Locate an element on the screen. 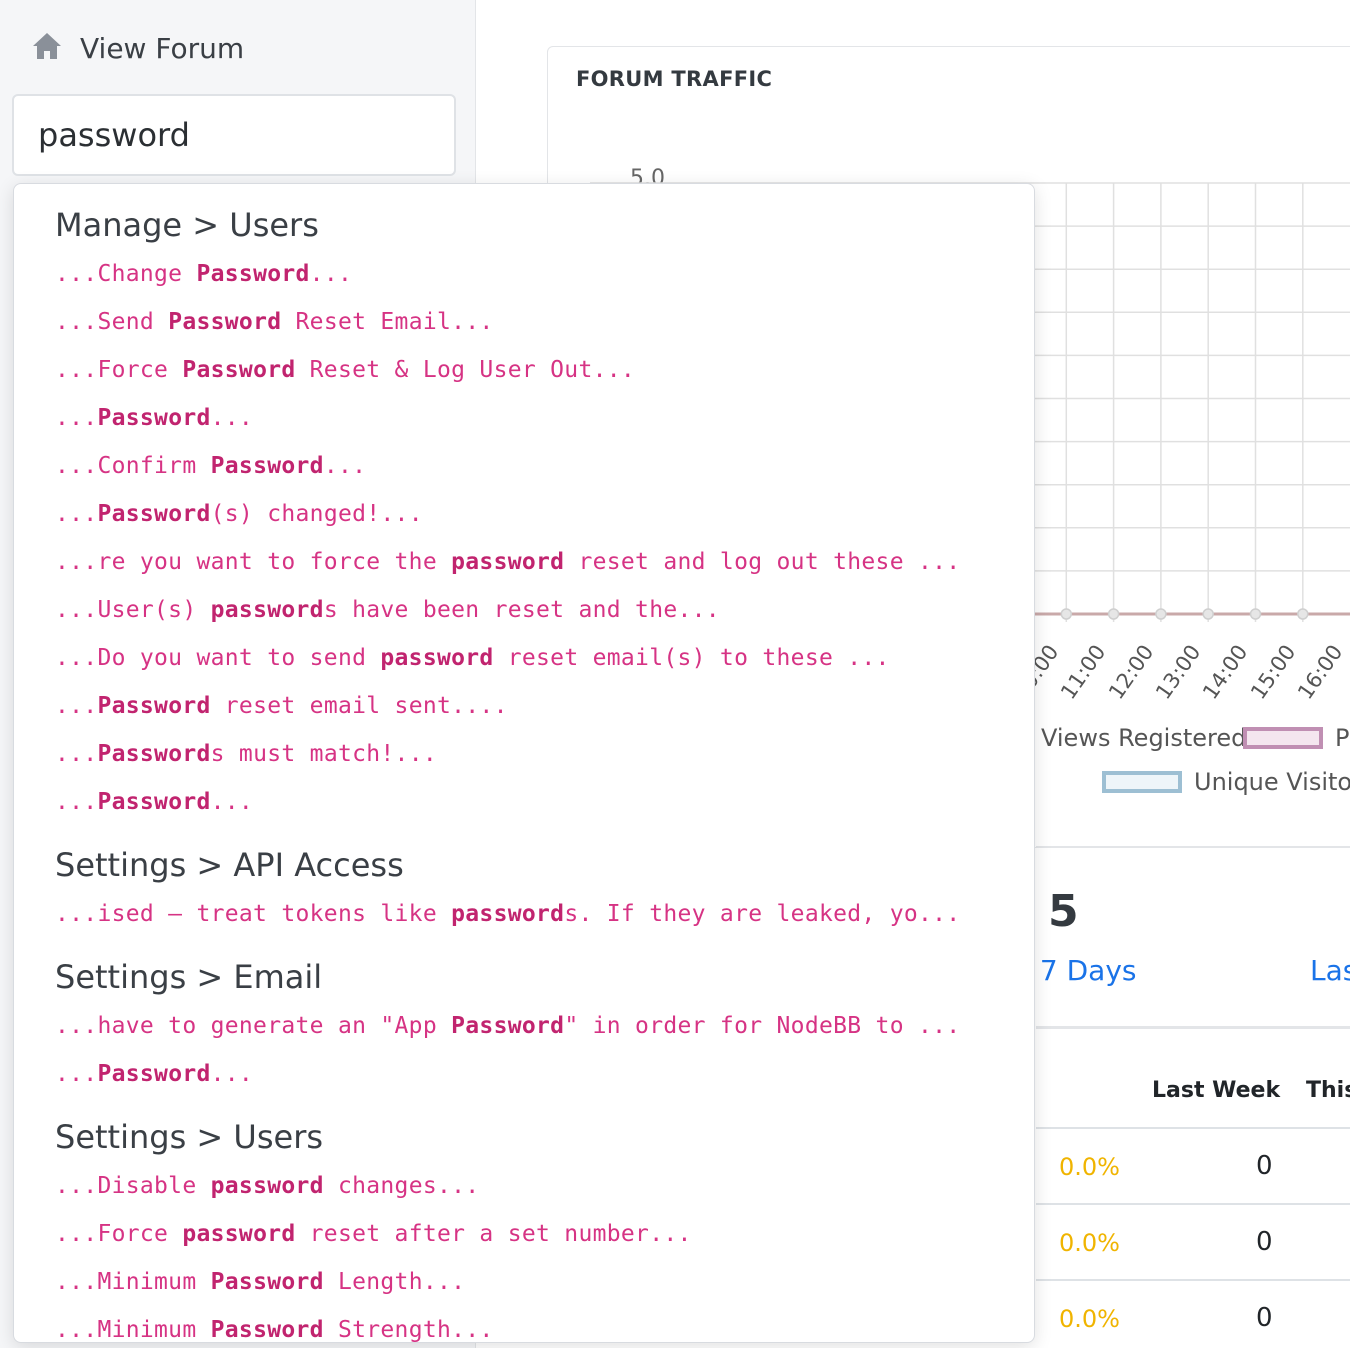  result-text: ...Send is located at coordinates (112, 322).